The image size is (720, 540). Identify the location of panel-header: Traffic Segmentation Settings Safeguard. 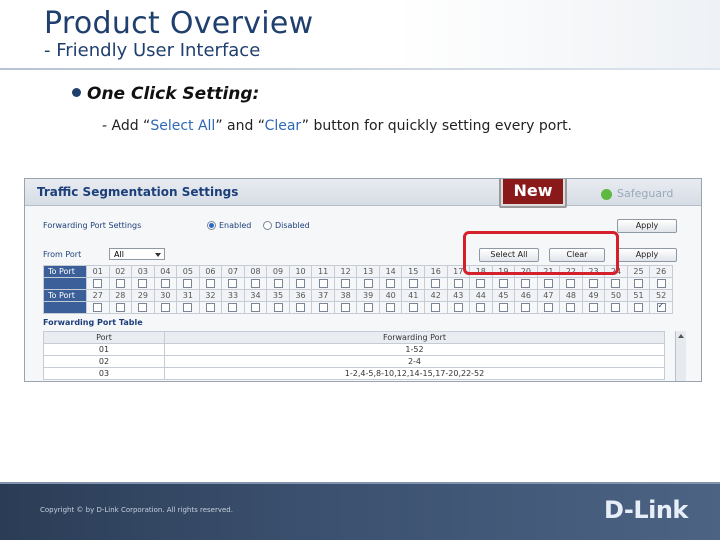
(363, 192).